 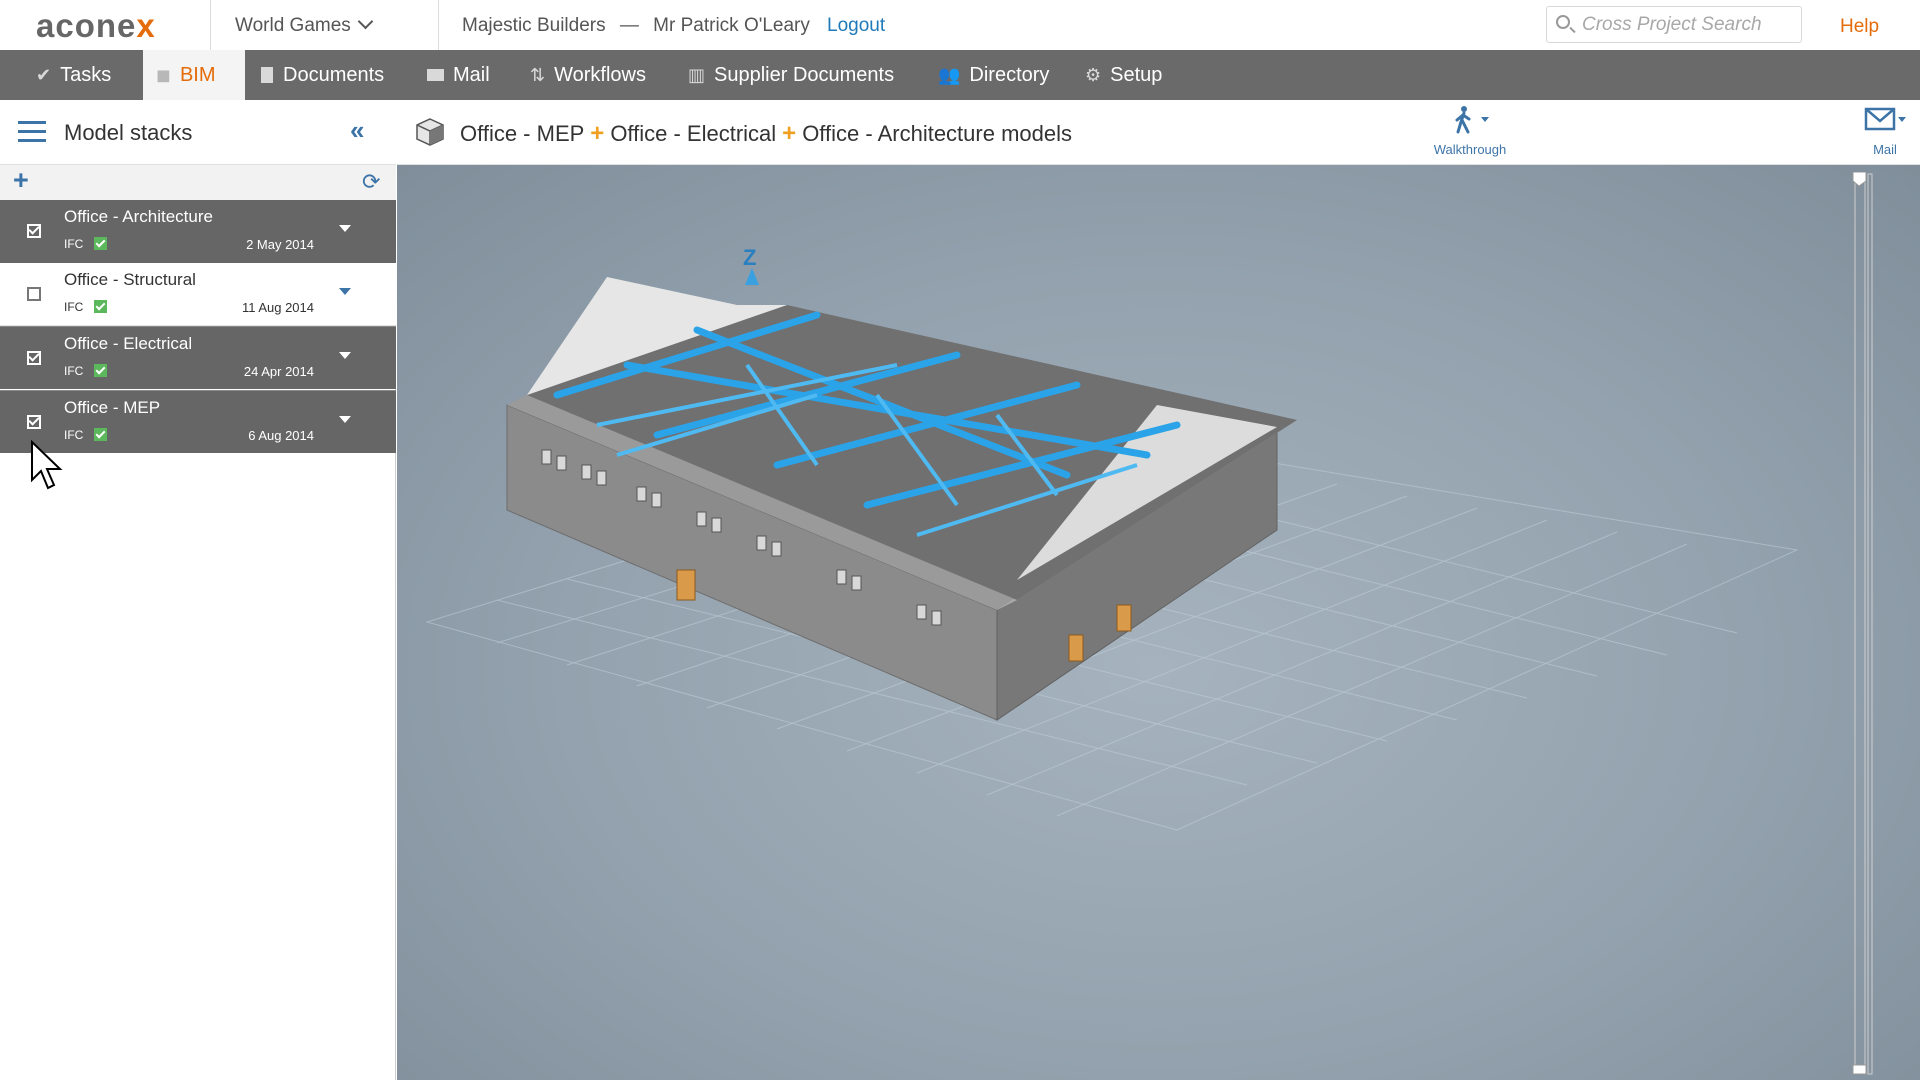 What do you see at coordinates (278, 371) in the screenshot?
I see `stack-date: 24 Apr 2014` at bounding box center [278, 371].